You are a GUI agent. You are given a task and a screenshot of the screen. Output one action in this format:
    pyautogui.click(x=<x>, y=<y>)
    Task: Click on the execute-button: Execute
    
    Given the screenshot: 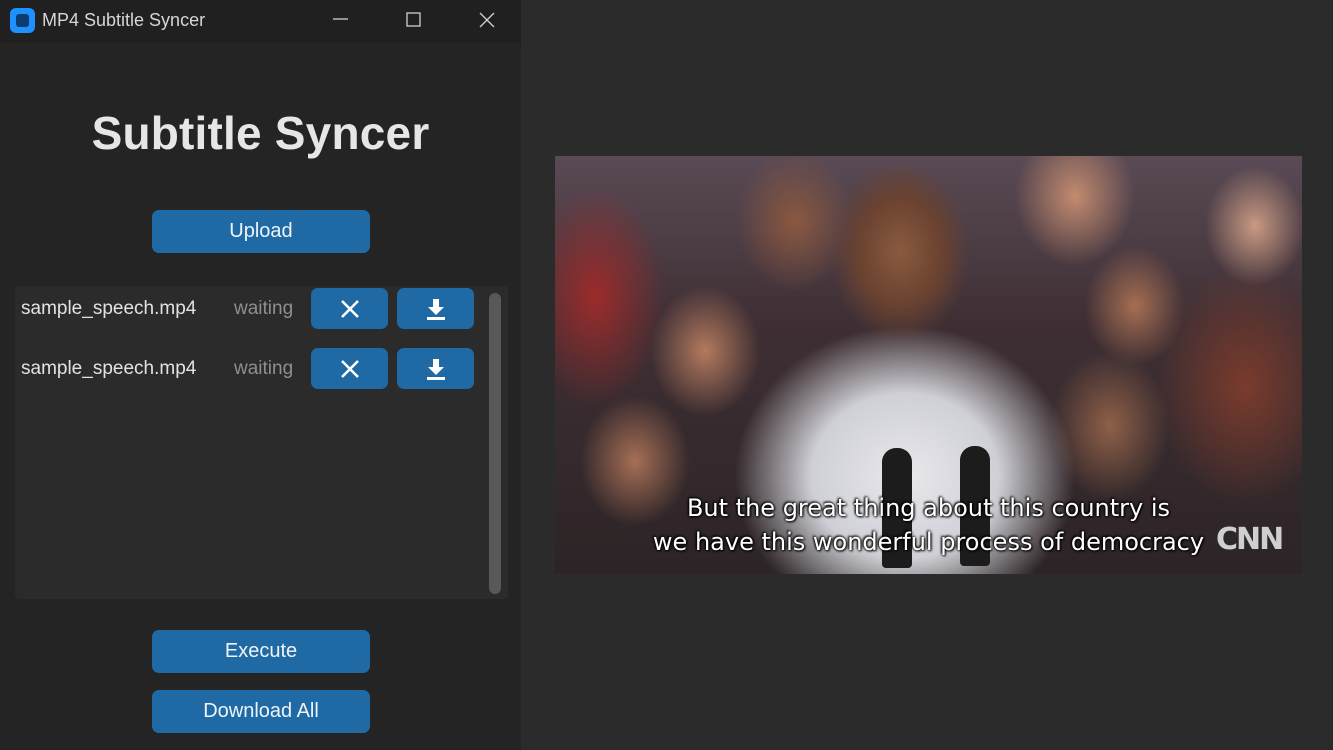 What is the action you would take?
    pyautogui.click(x=261, y=651)
    